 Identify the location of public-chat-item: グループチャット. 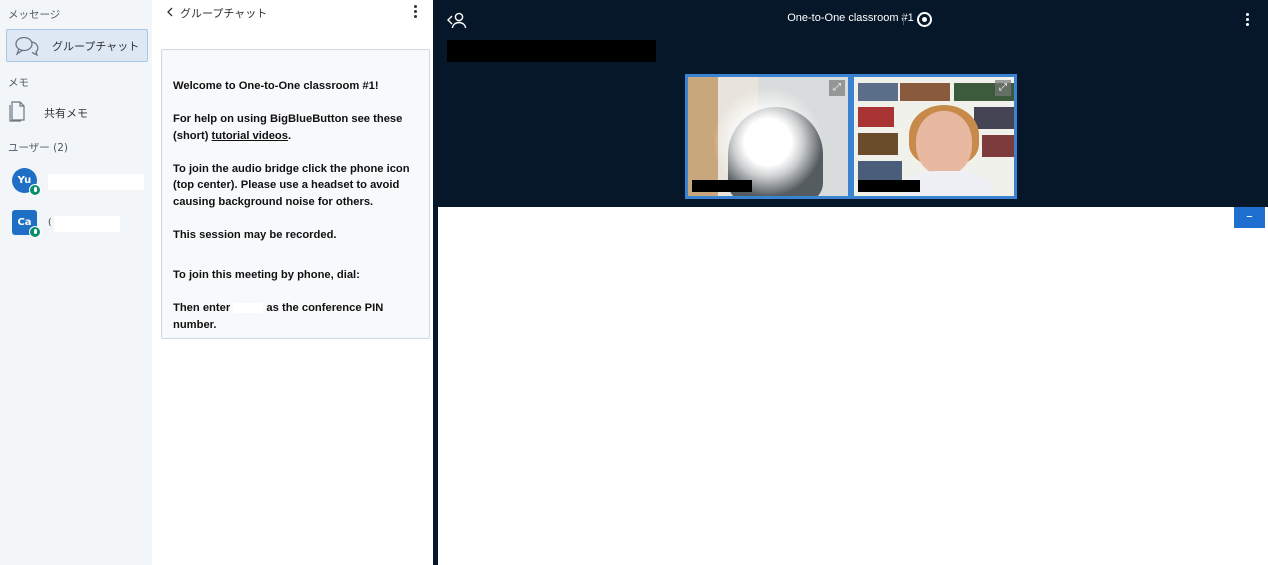
(77, 45).